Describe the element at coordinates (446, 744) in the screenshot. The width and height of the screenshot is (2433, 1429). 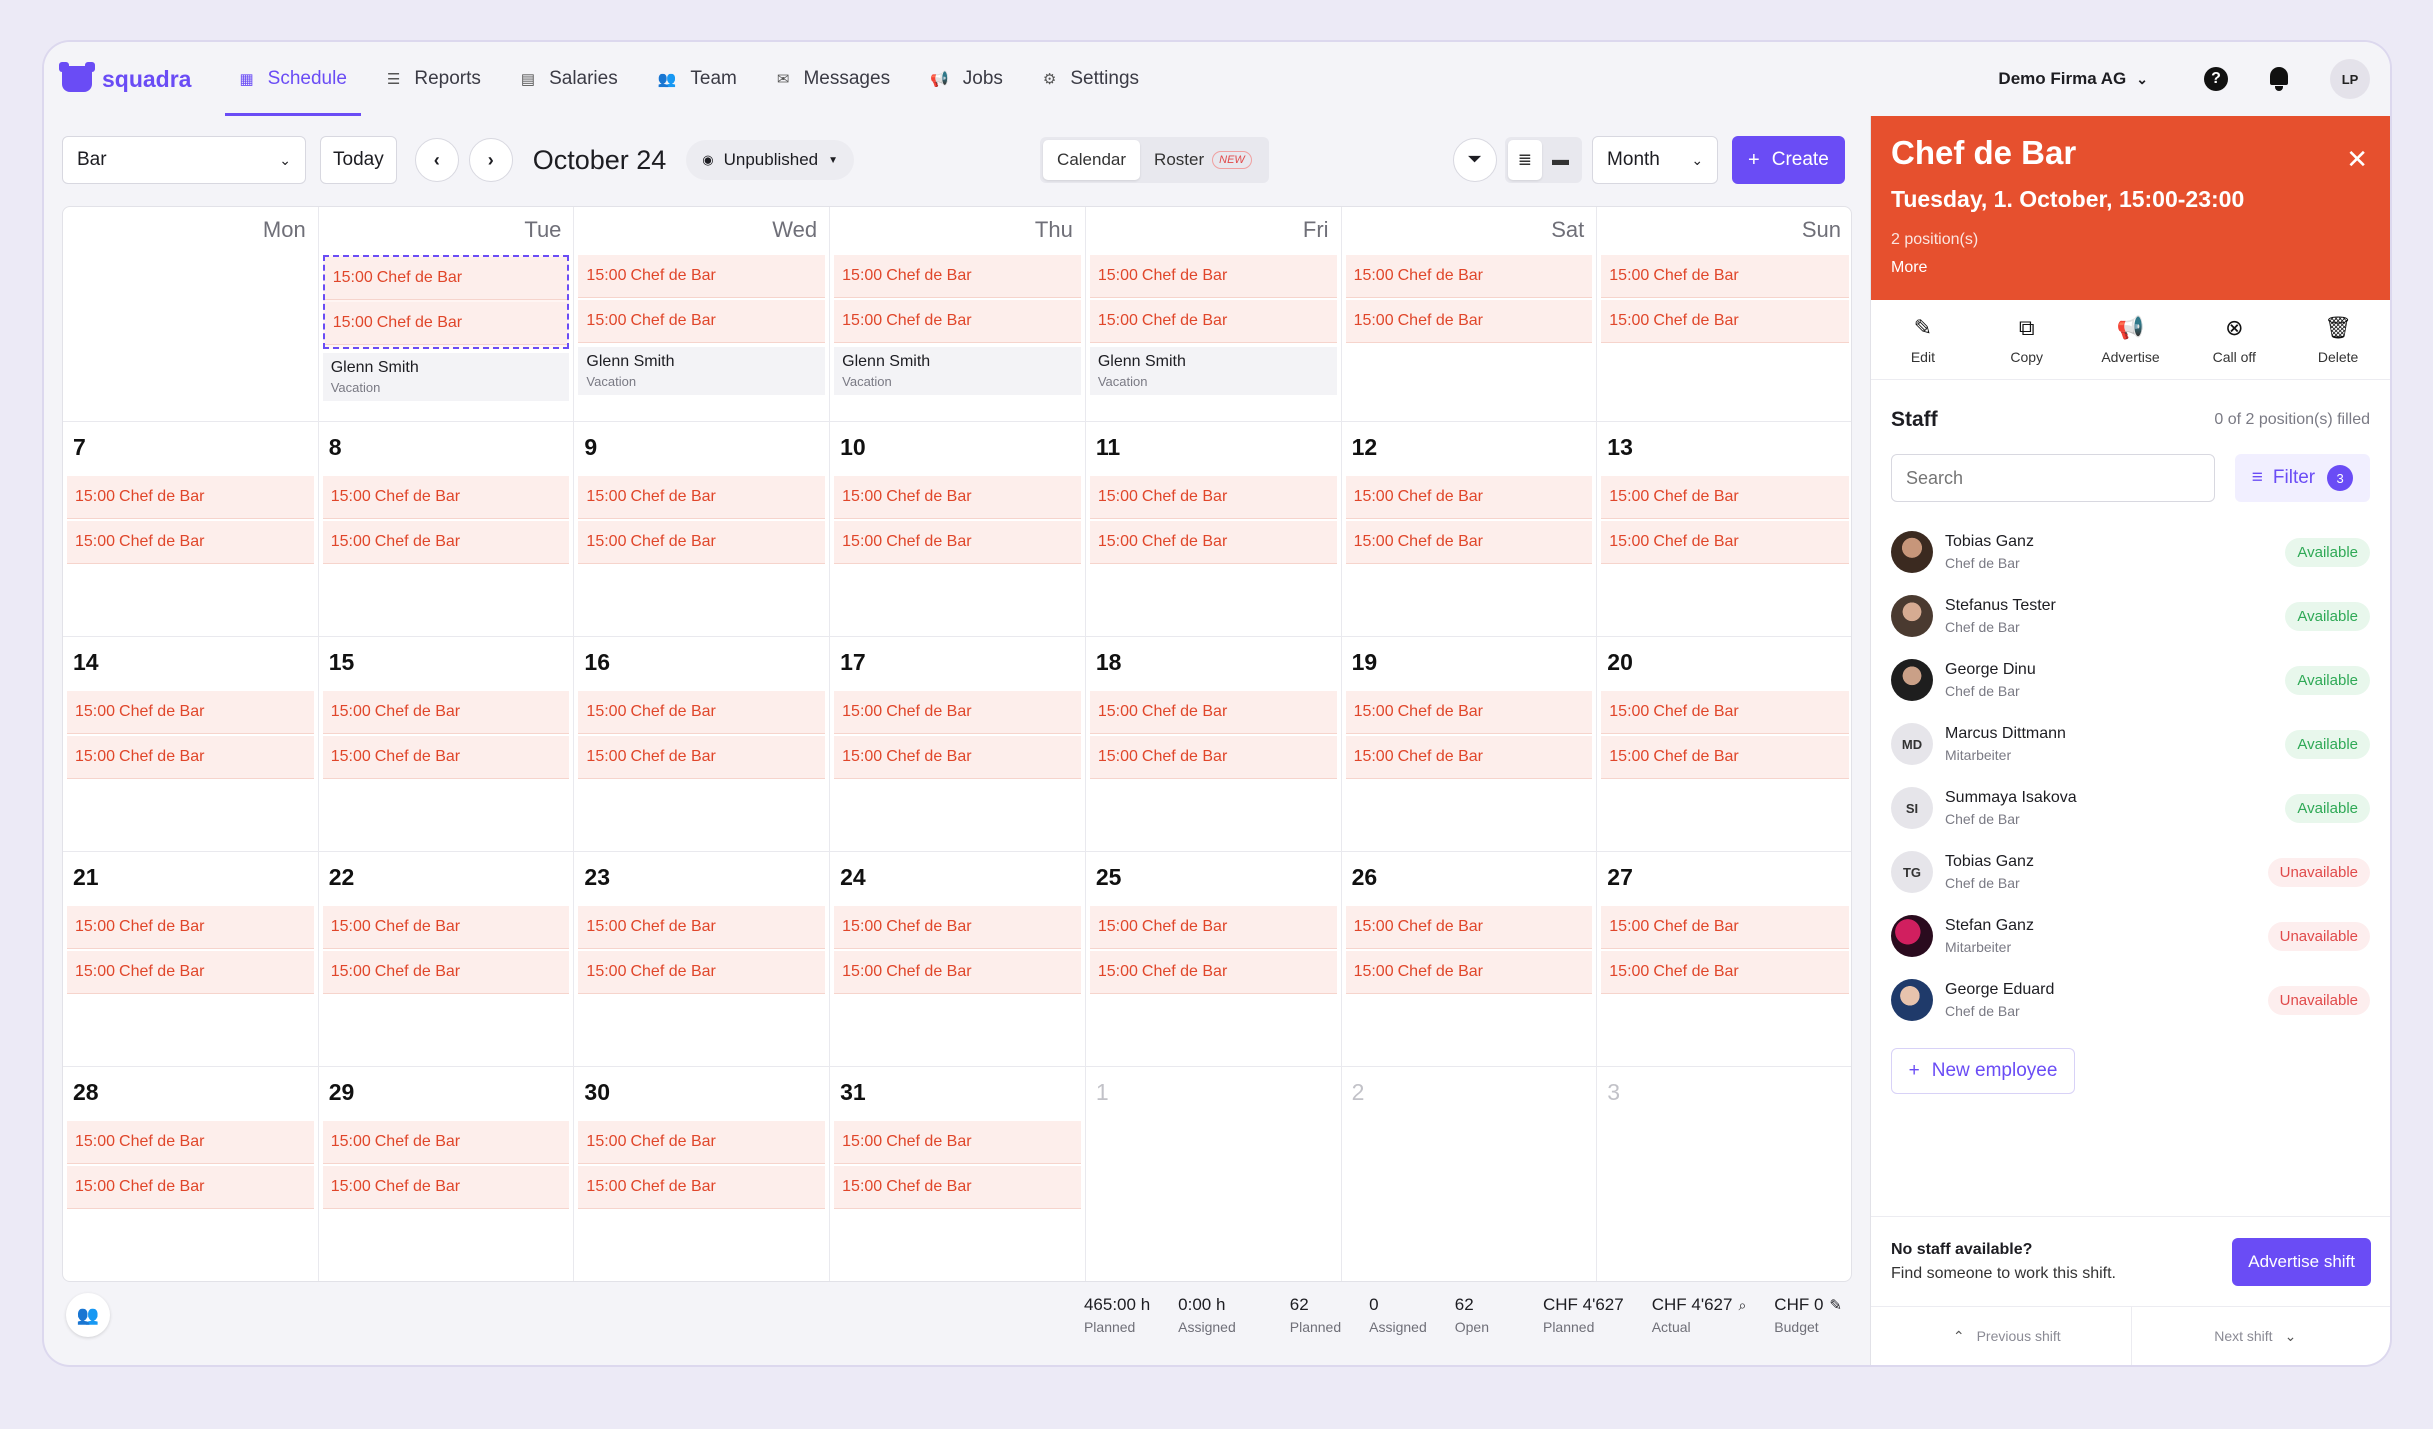
I see `calendar-day-cell: 15 15:00 Chef de Bar 15:00 Chef de Bar` at that location.